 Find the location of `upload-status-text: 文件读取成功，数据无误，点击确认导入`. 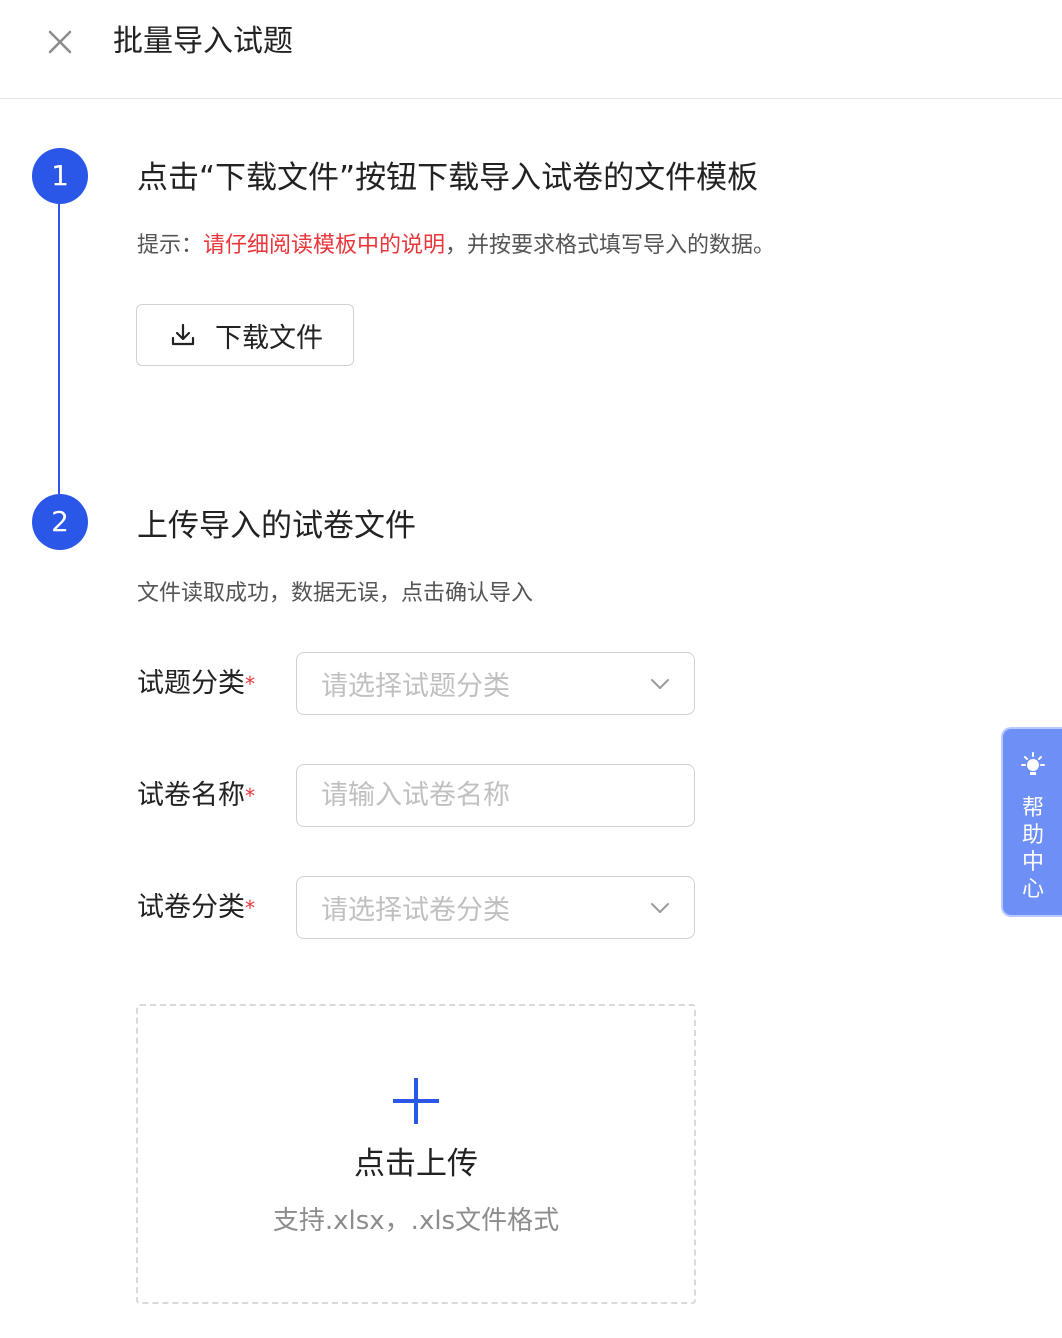

upload-status-text: 文件读取成功，数据无误，点击确认导入 is located at coordinates (335, 593).